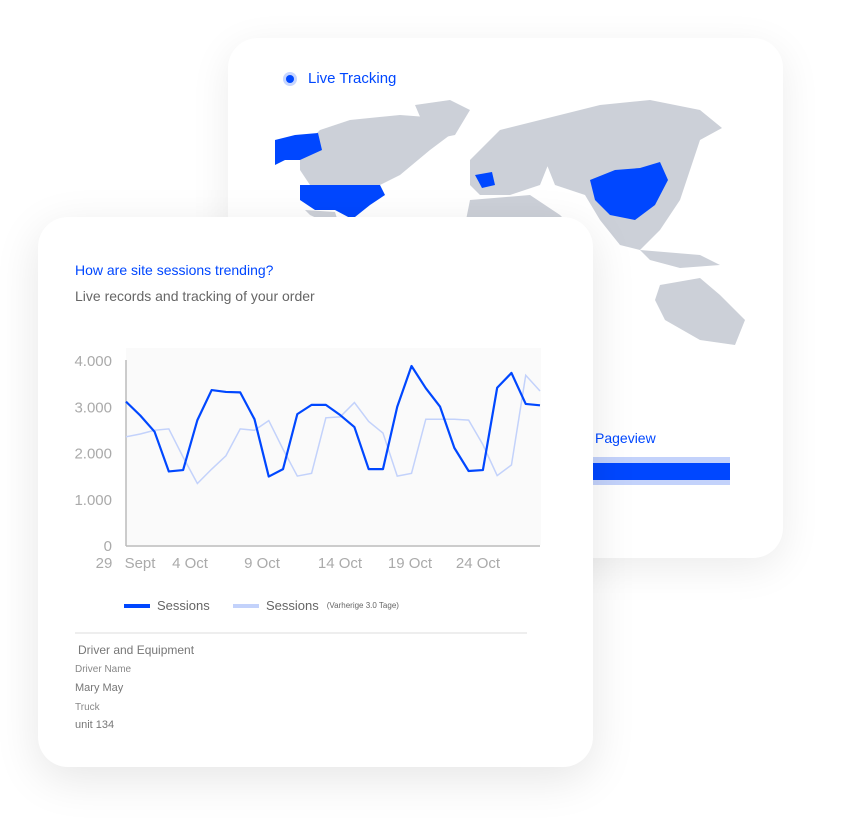 This screenshot has width=851, height=835. Describe the element at coordinates (410, 563) in the screenshot. I see `x-tick-label: 19 Oct` at that location.